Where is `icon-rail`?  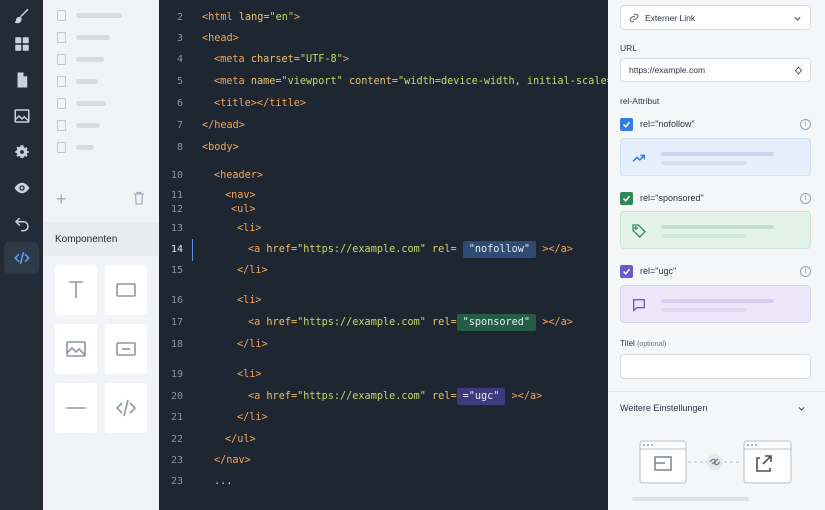
icon-rail is located at coordinates (21, 255).